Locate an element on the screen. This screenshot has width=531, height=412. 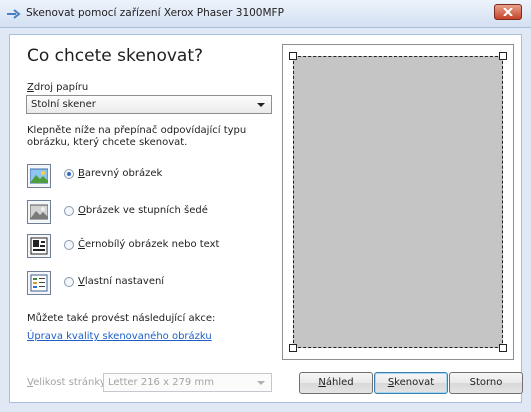
black-white-text-label: Černobílý obrázek nebo text is located at coordinates (148, 244).